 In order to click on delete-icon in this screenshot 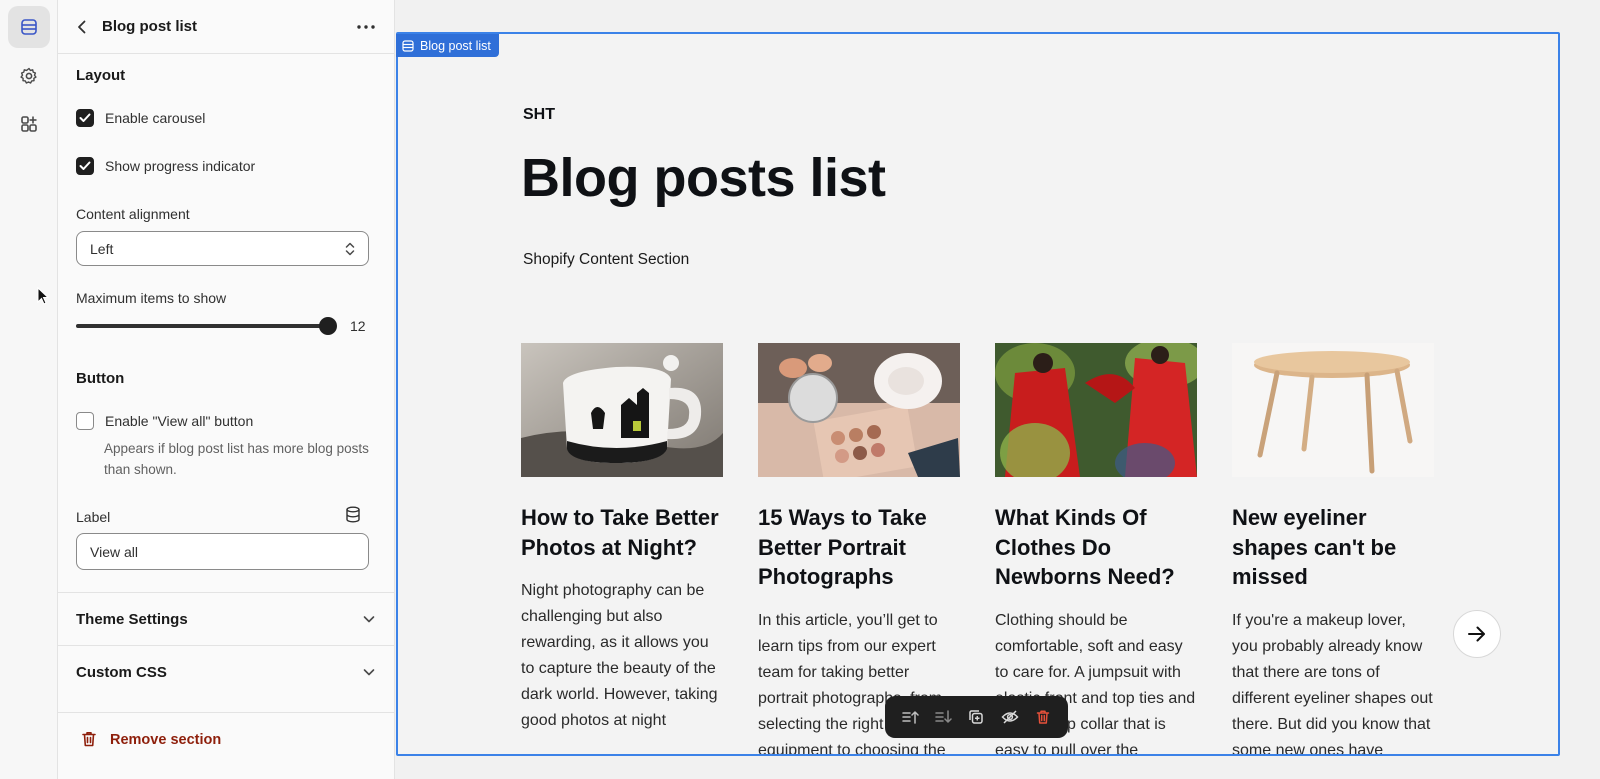, I will do `click(1043, 717)`.